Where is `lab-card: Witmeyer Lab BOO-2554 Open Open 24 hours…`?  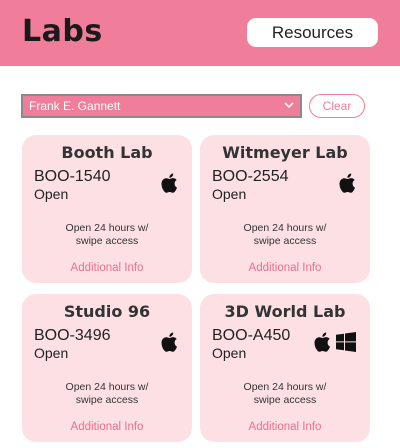
lab-card: Witmeyer Lab BOO-2554 Open Open 24 hours… is located at coordinates (285, 209).